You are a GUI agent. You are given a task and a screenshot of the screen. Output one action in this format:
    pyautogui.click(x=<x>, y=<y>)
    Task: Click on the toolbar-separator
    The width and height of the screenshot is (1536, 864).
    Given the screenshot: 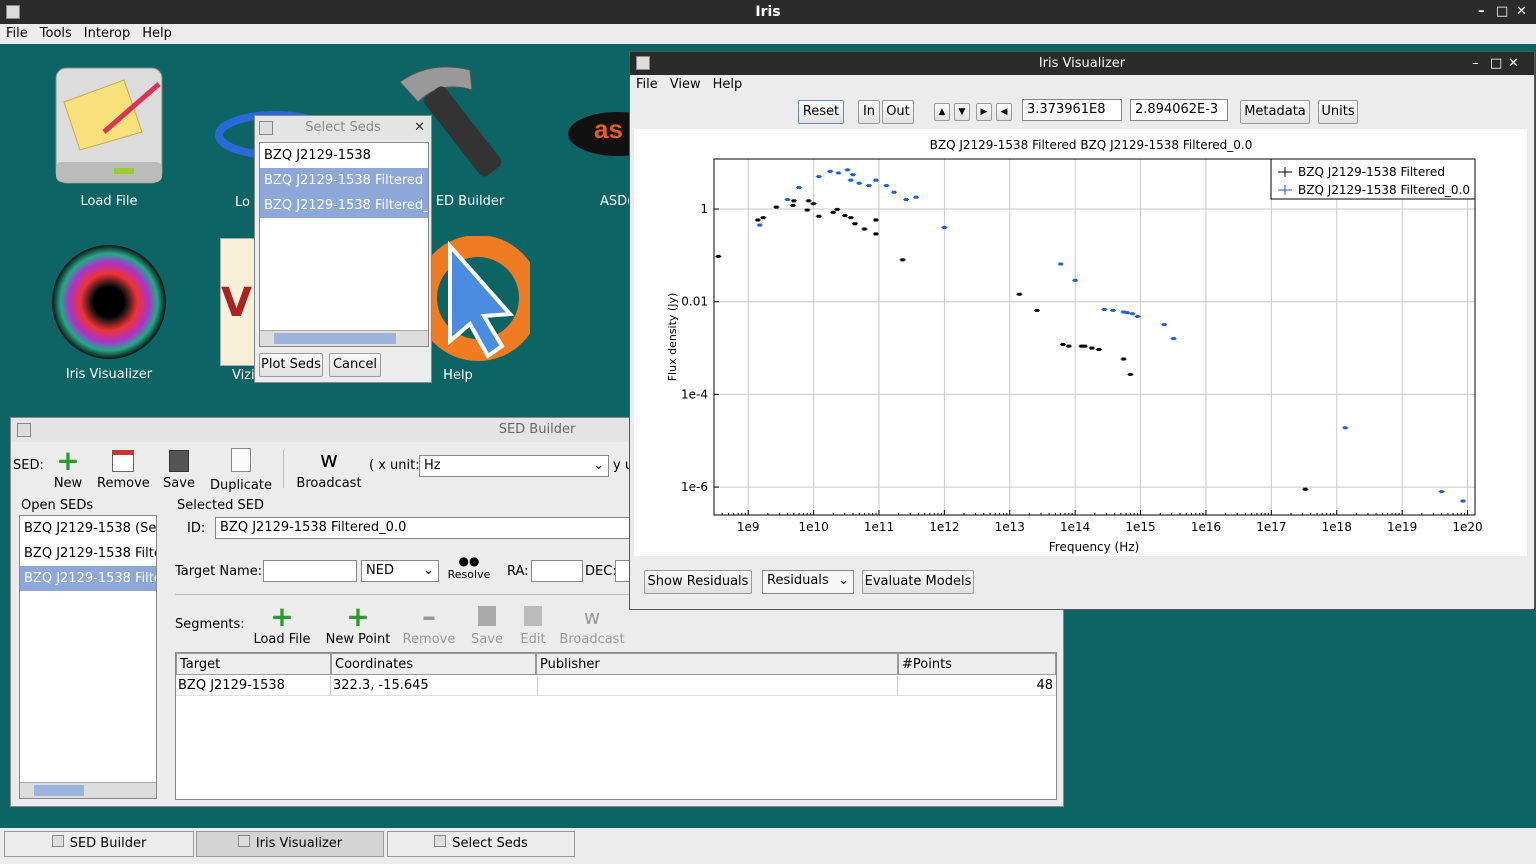 What is the action you would take?
    pyautogui.click(x=283, y=469)
    